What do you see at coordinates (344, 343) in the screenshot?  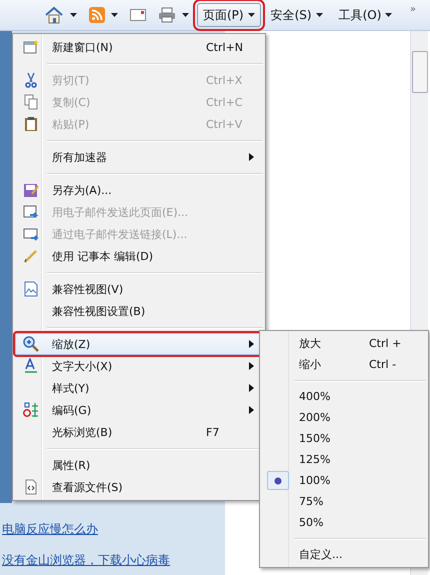 I see `menu-item: 放大 Ctrl +` at bounding box center [344, 343].